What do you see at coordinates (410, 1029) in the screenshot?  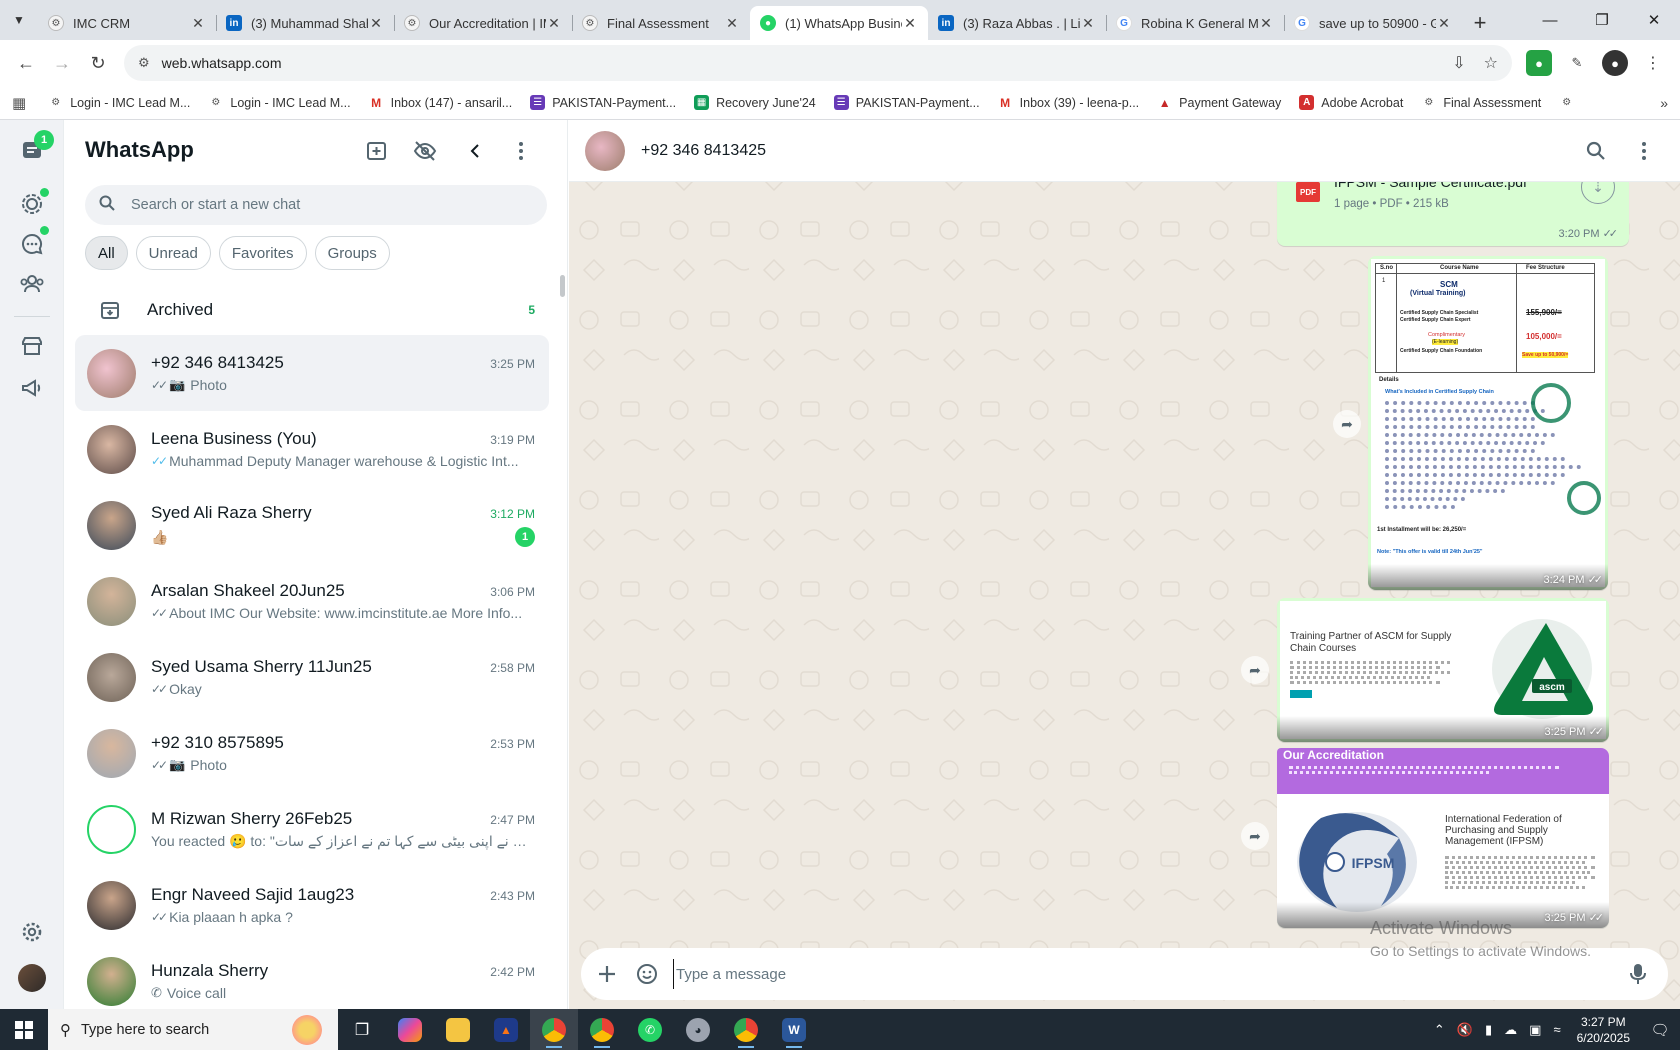 I see `taskbar-copilot` at bounding box center [410, 1029].